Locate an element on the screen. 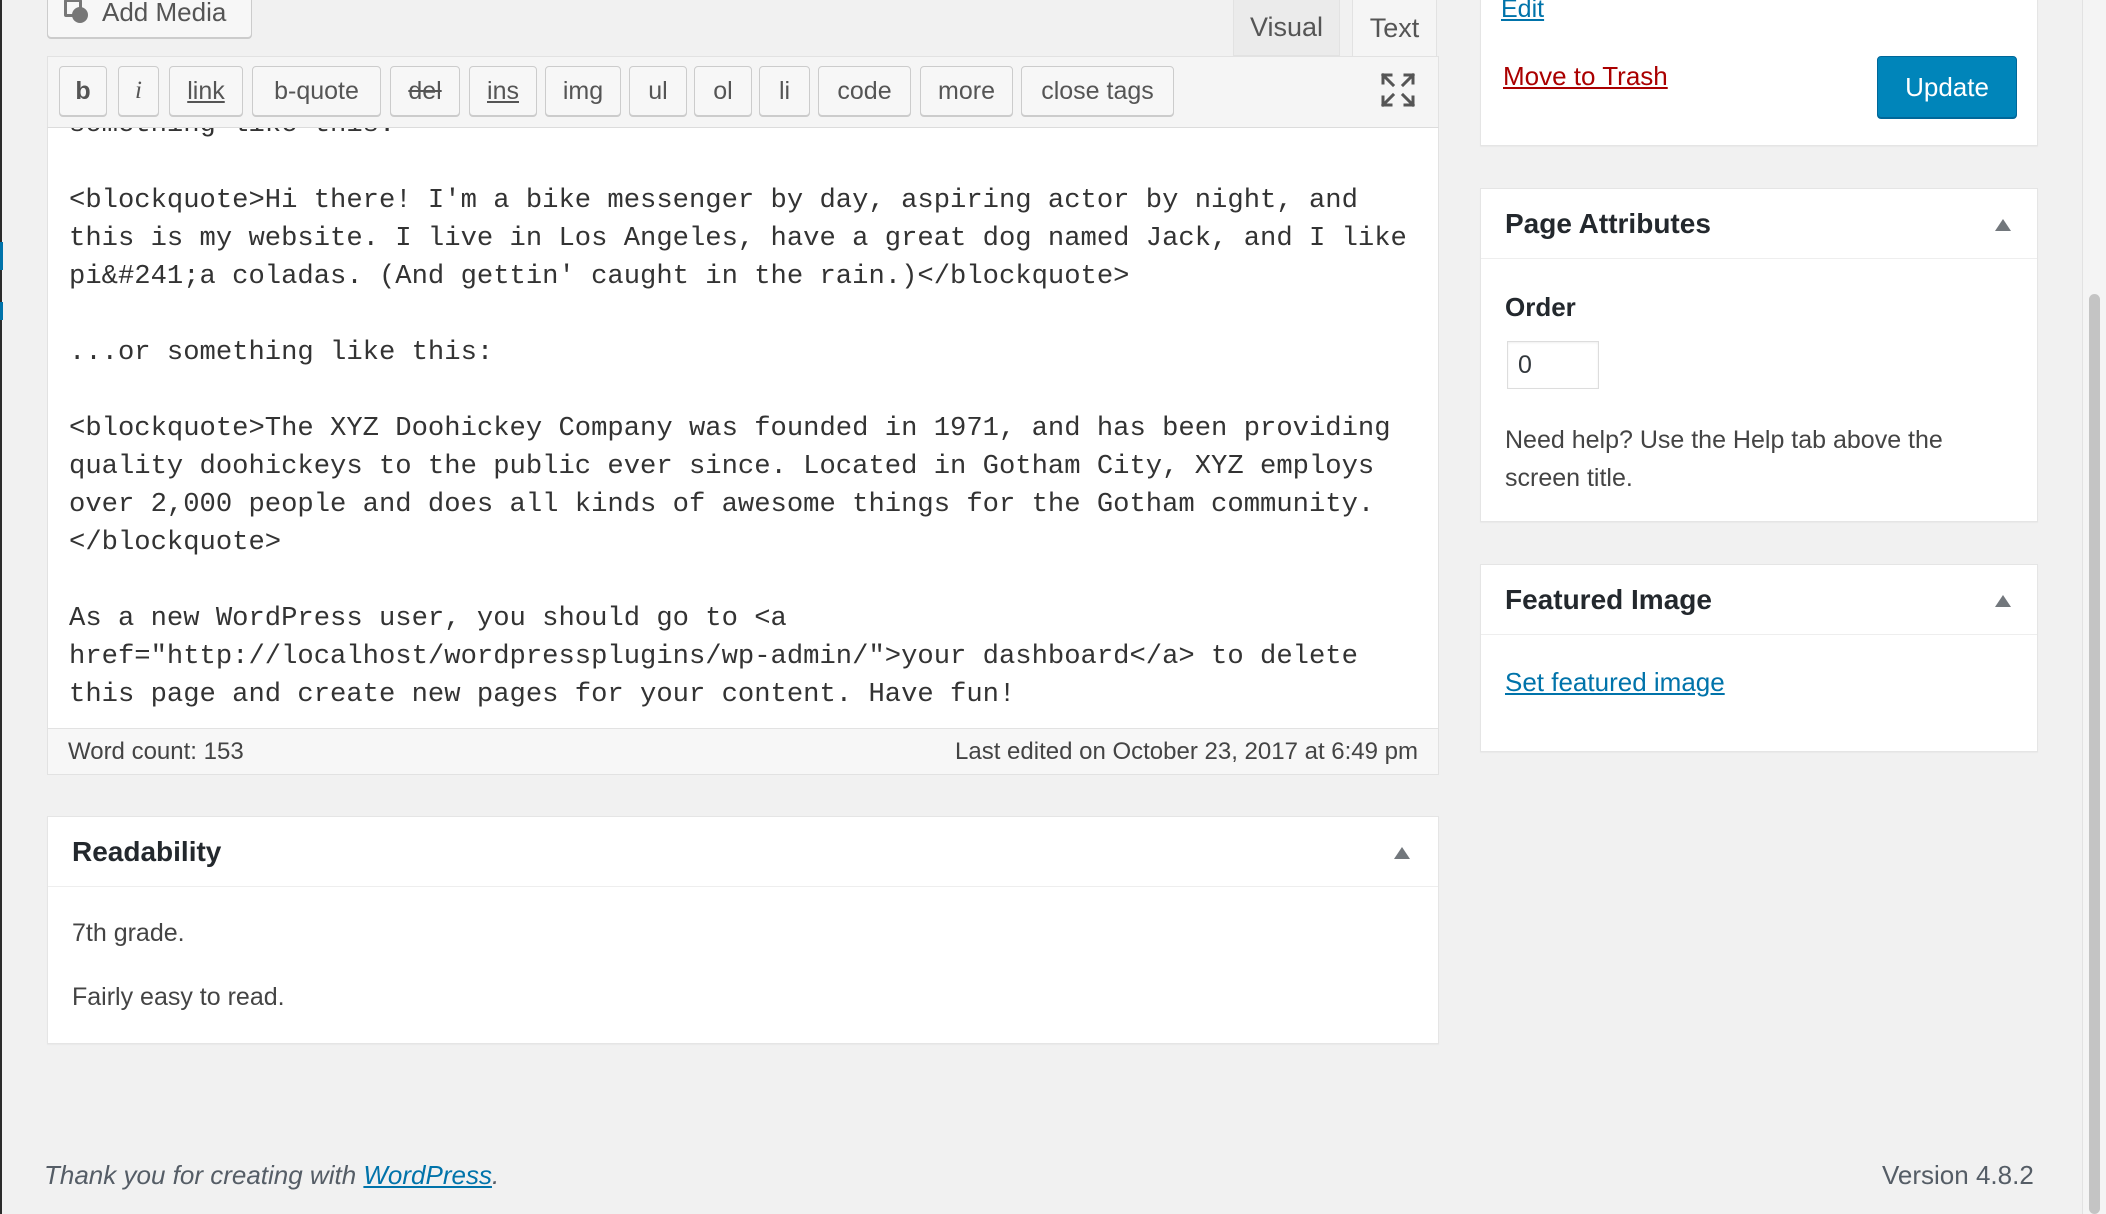 The height and width of the screenshot is (1214, 2106). footer-version: Version 4.8.2 is located at coordinates (1958, 1175).